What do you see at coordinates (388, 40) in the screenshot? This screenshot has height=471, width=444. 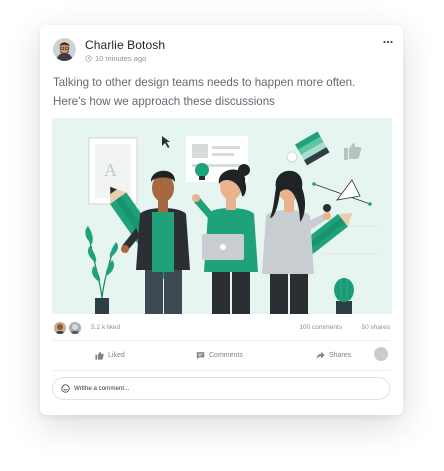 I see `more-options-icon` at bounding box center [388, 40].